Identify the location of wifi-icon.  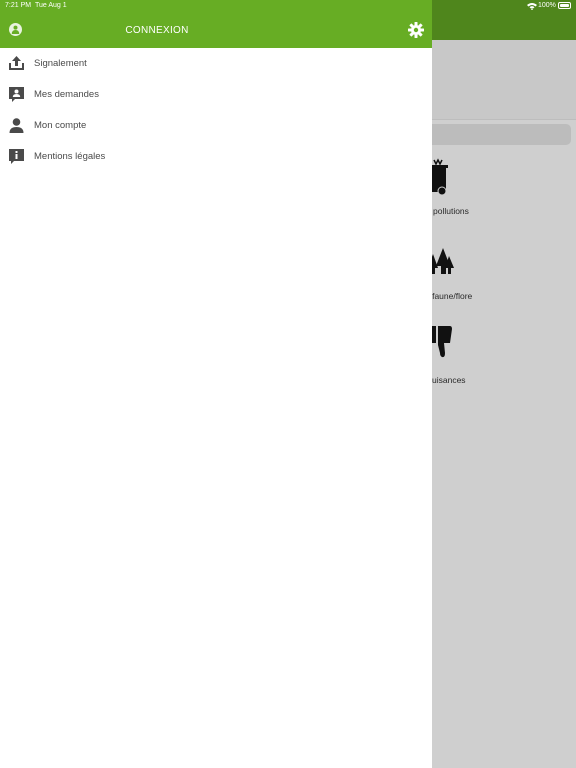
(532, 6).